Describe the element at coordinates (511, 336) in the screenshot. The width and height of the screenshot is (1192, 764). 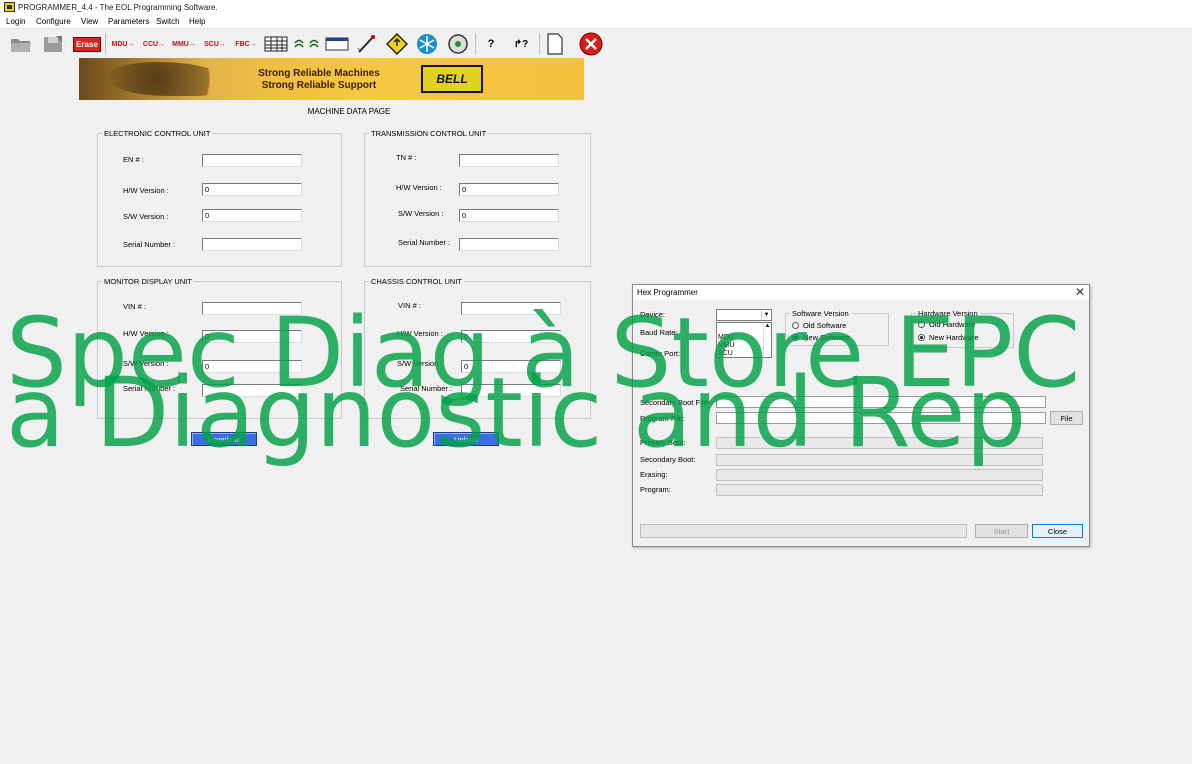
I see `ccu-hw-input` at that location.